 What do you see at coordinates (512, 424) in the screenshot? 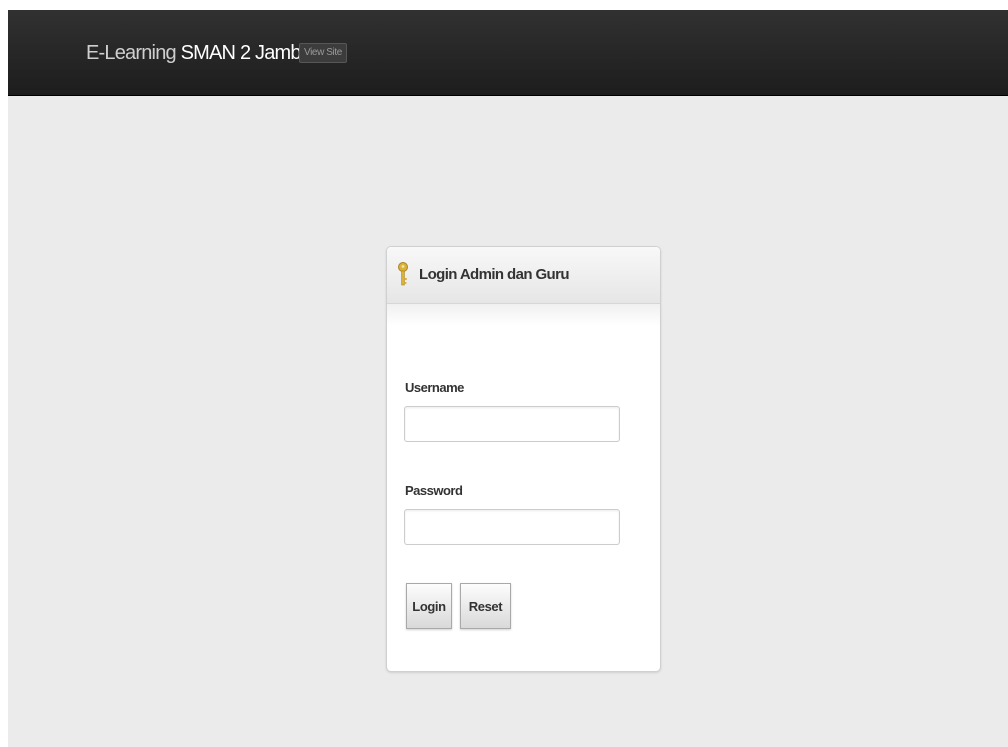
I see `username-input` at bounding box center [512, 424].